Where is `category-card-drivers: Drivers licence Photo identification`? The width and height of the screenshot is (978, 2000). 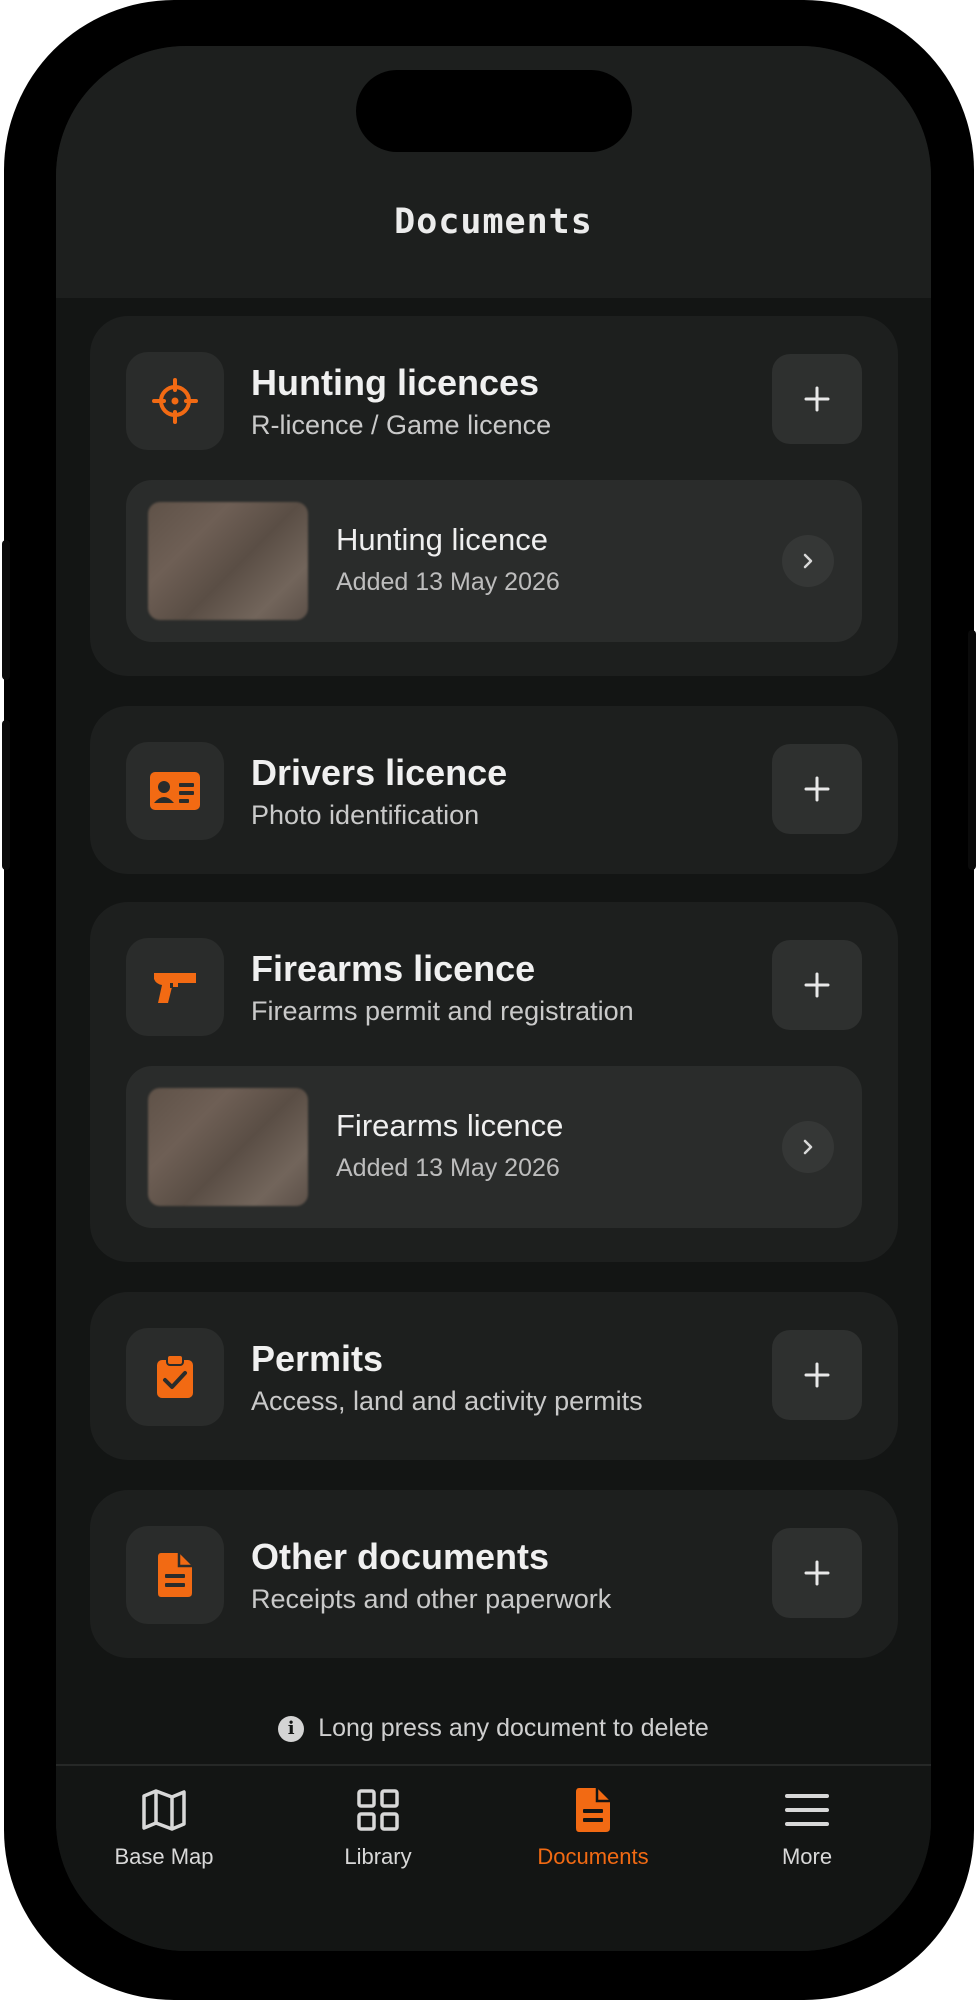 category-card-drivers: Drivers licence Photo identification is located at coordinates (494, 790).